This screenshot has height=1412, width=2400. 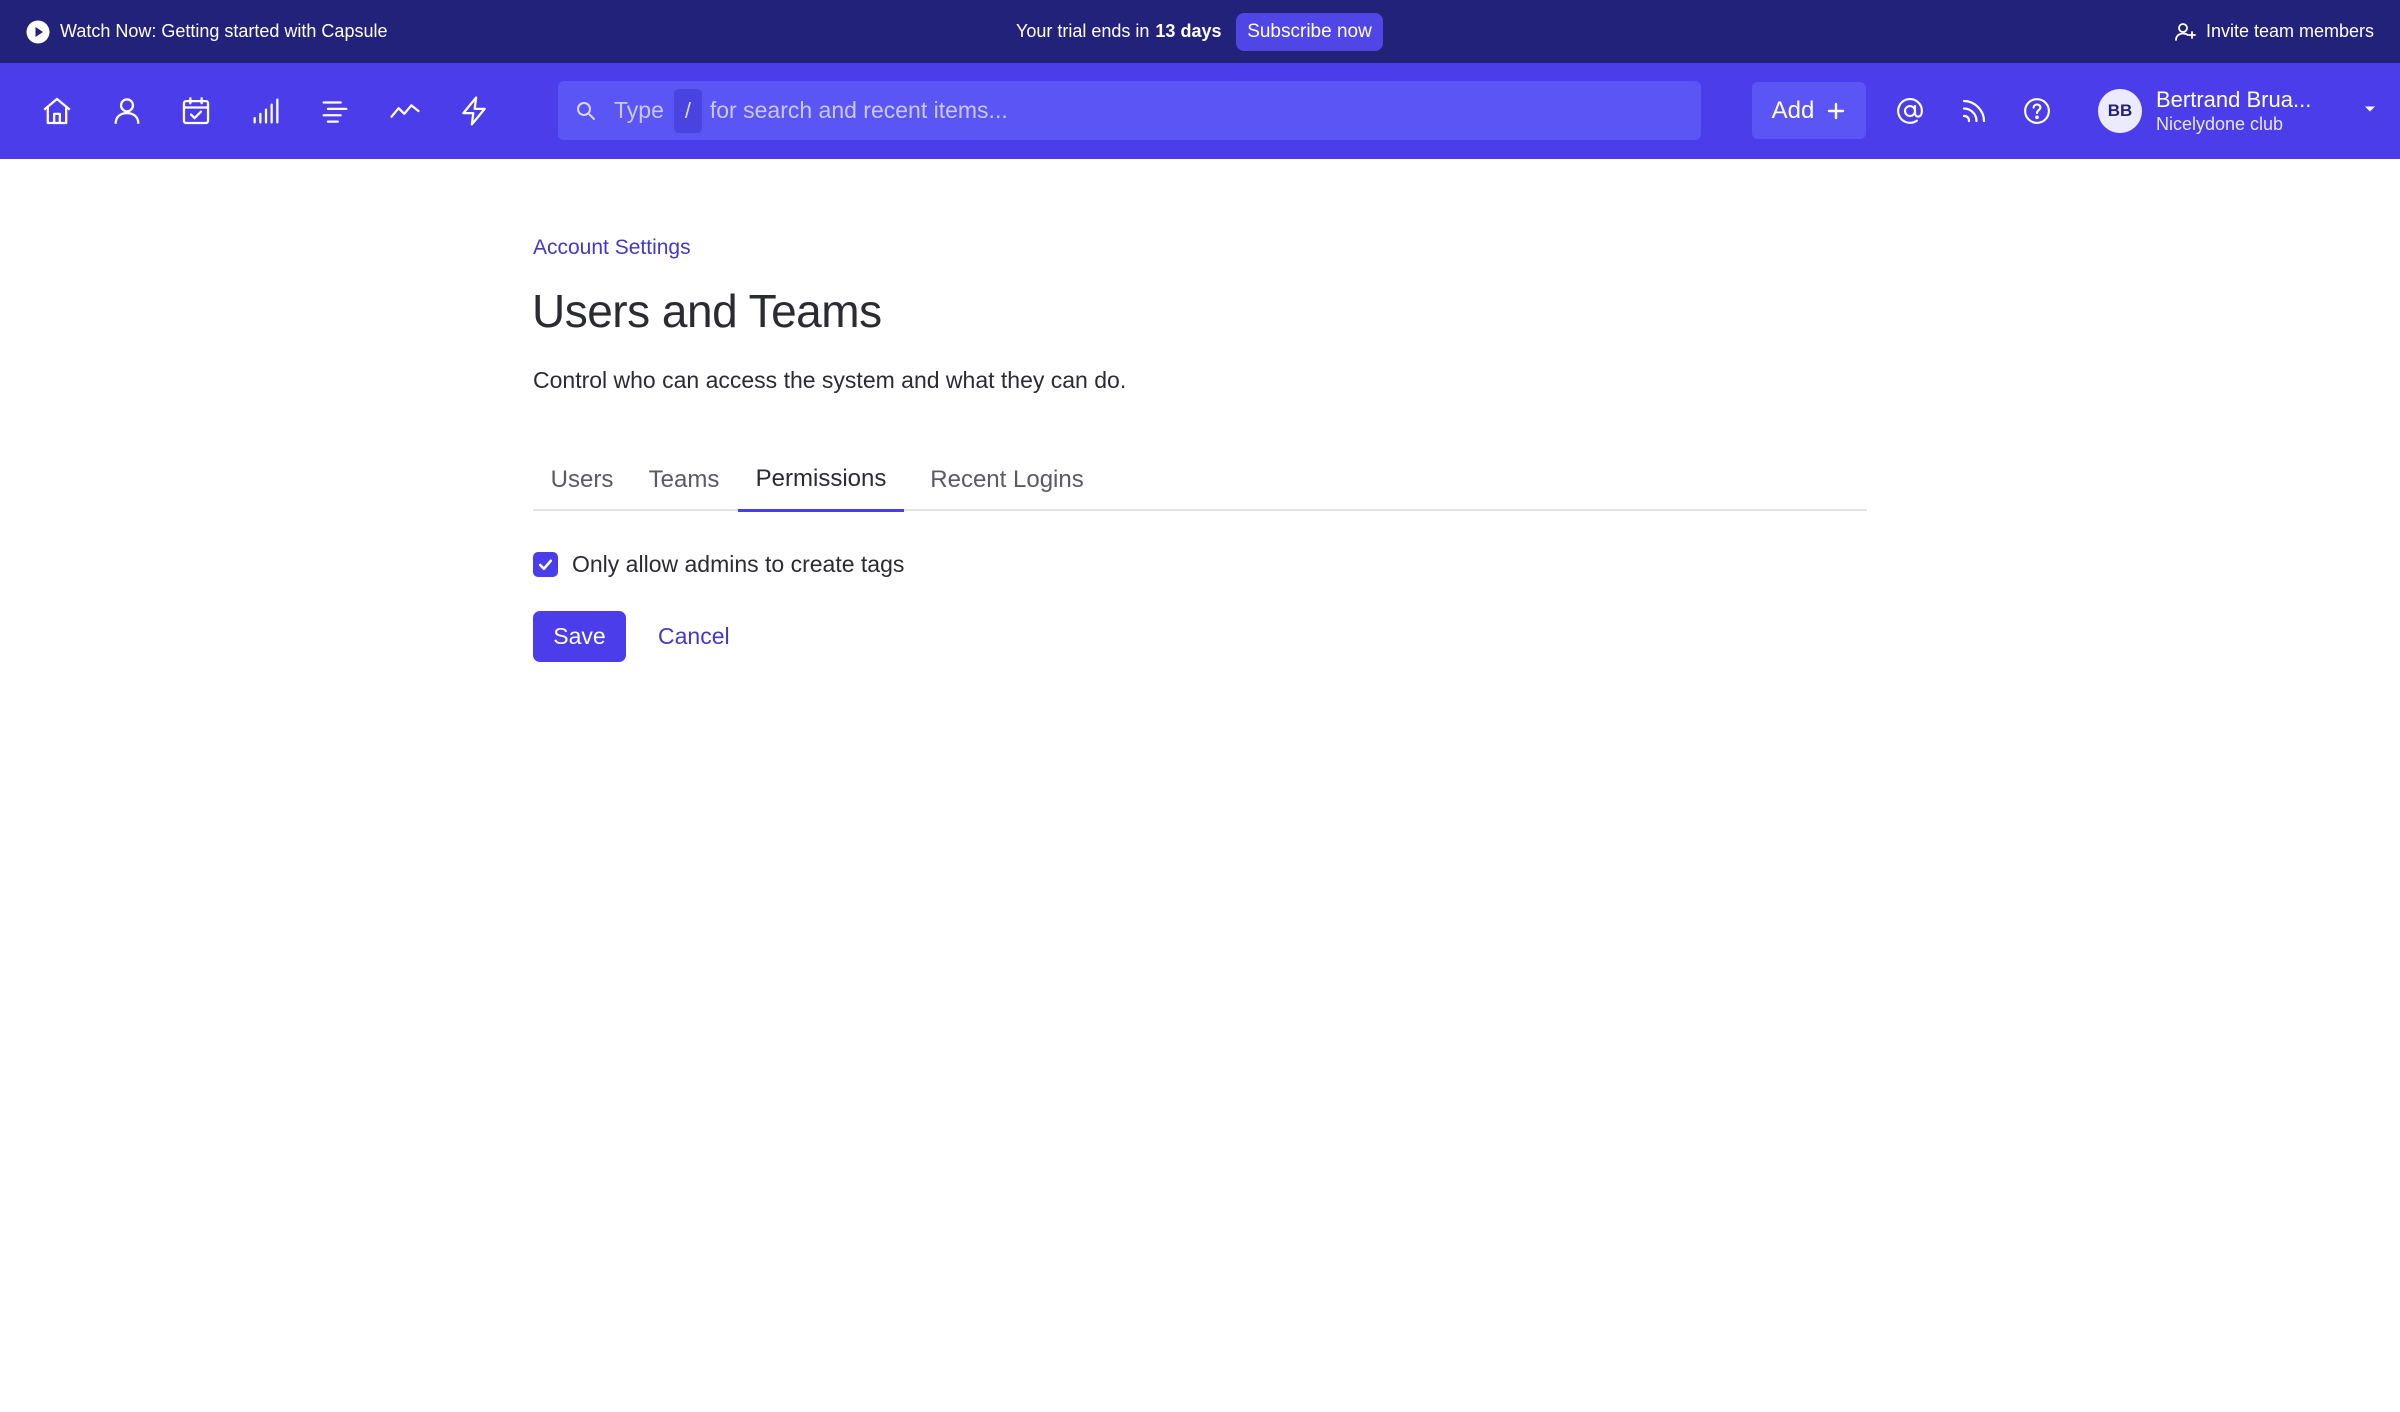 I want to click on invite-label: Invite team members, so click(x=2289, y=31).